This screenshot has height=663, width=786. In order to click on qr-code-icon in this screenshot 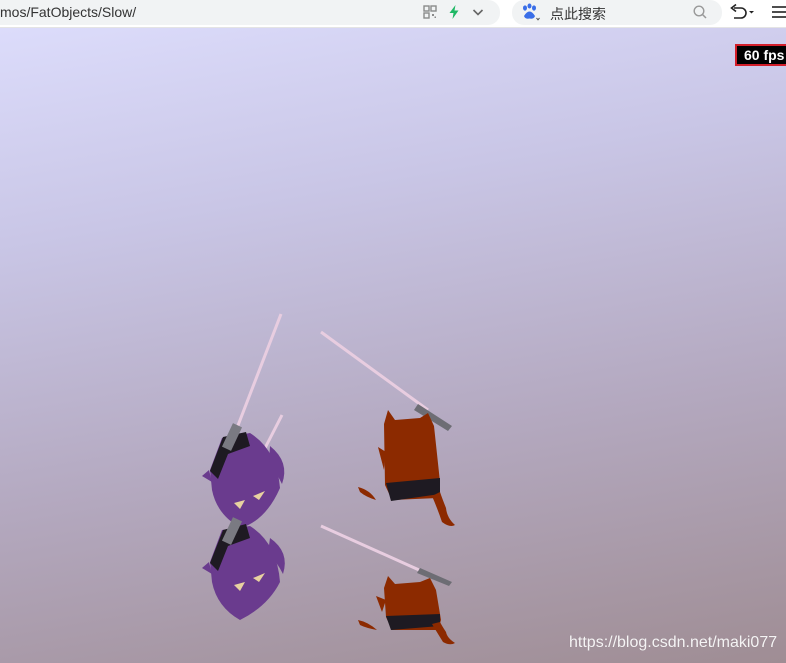, I will do `click(430, 12)`.